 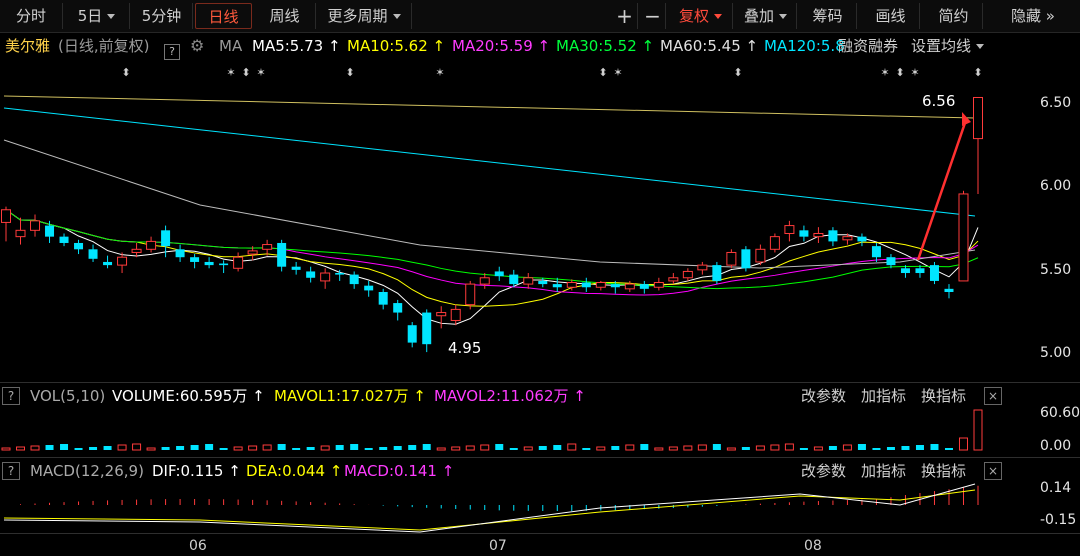 What do you see at coordinates (350, 396) in the screenshot?
I see `mavol1-value: MAVOL1:17.027万 ↑` at bounding box center [350, 396].